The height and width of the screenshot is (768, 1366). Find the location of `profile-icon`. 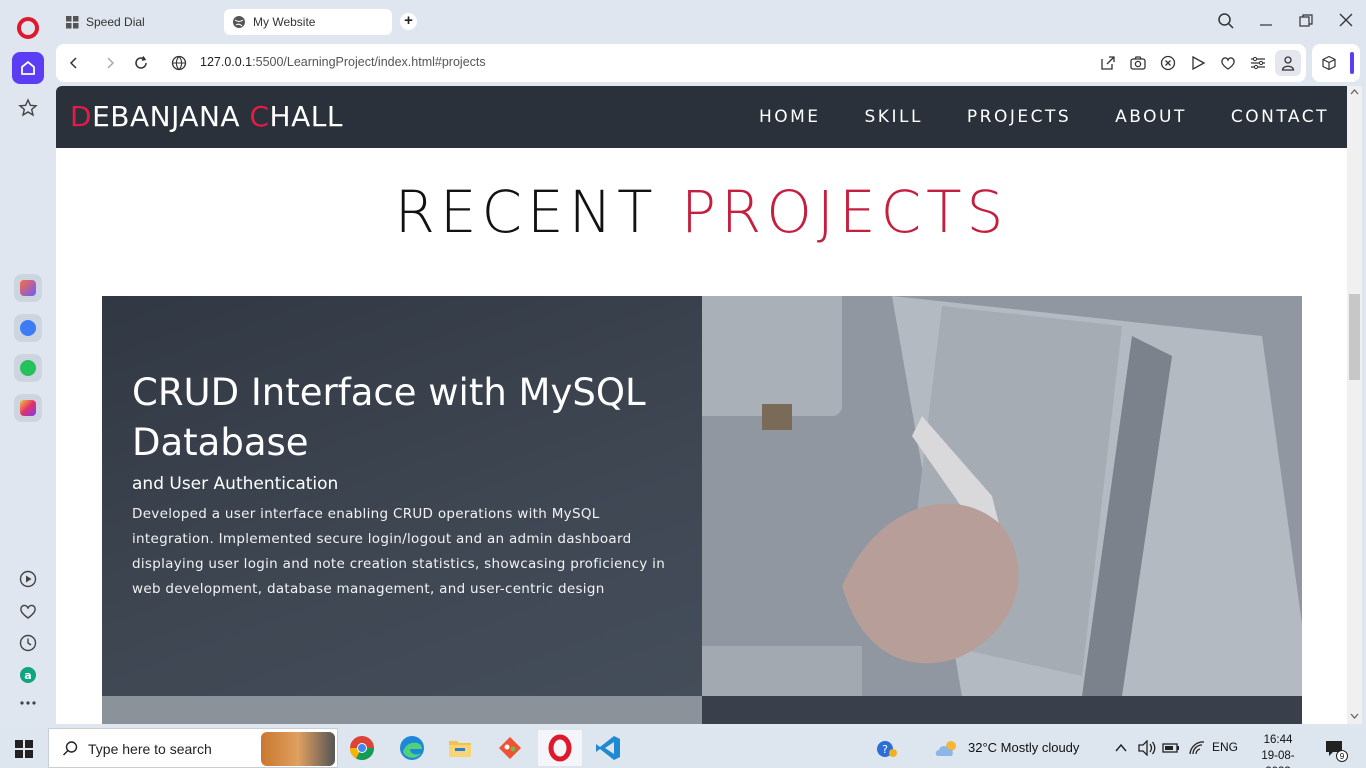

profile-icon is located at coordinates (1288, 63).